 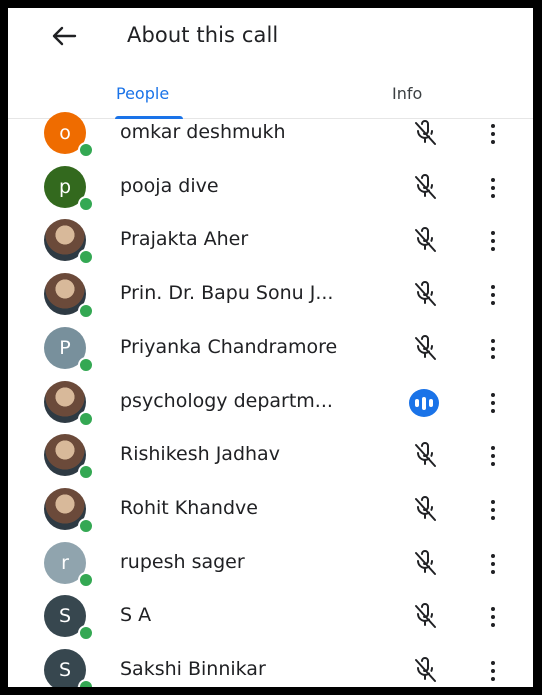 What do you see at coordinates (270, 187) in the screenshot?
I see `participant-row: p pooja dive` at bounding box center [270, 187].